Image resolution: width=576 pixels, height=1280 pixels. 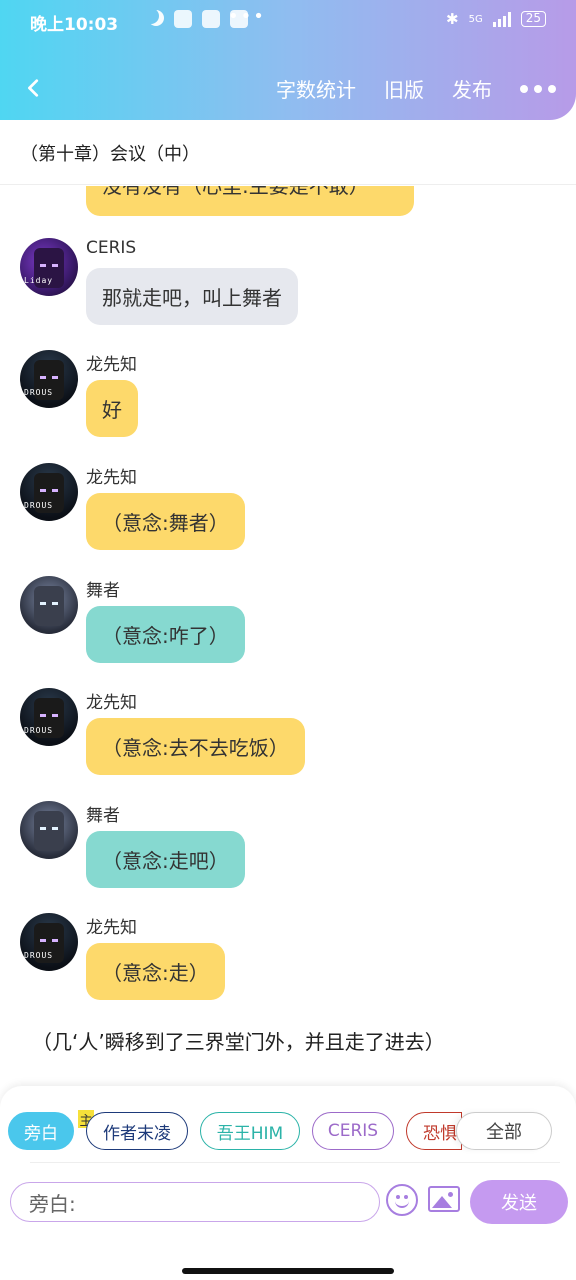 What do you see at coordinates (288, 1271) in the screenshot?
I see `home-indicator` at bounding box center [288, 1271].